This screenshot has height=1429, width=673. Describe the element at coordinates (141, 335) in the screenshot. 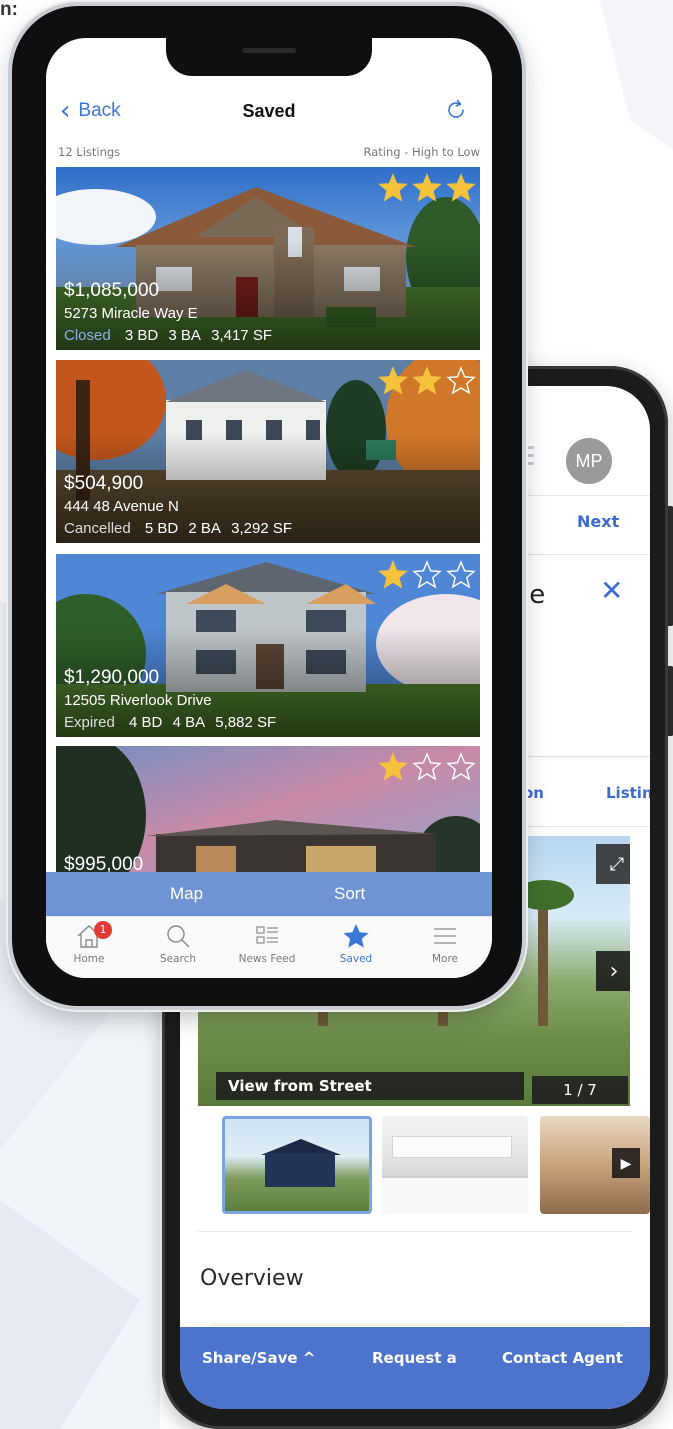

I see `listing-beds: 3 BD` at that location.